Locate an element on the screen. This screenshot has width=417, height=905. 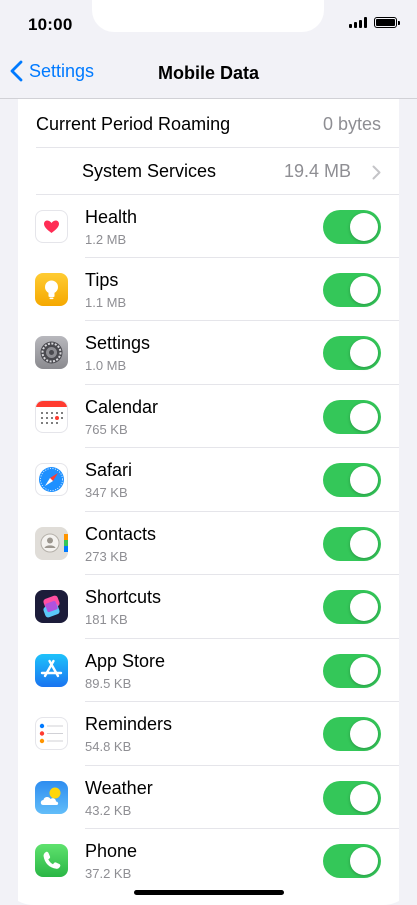
notch is located at coordinates (208, 16).